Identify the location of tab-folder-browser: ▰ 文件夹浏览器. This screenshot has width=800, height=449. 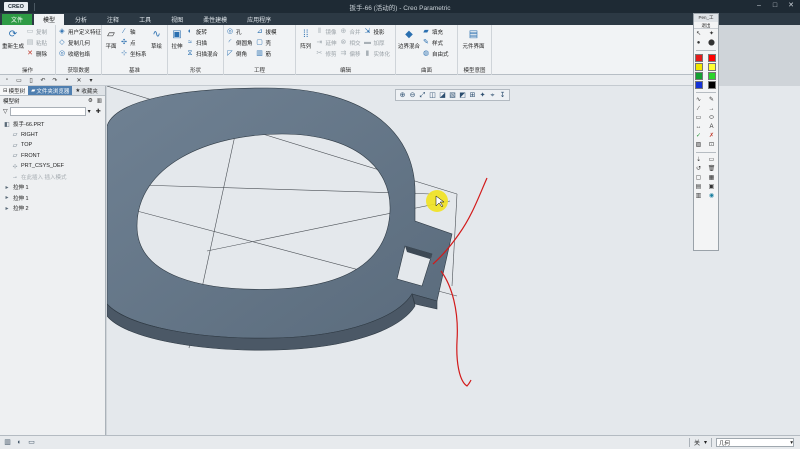
(50, 90).